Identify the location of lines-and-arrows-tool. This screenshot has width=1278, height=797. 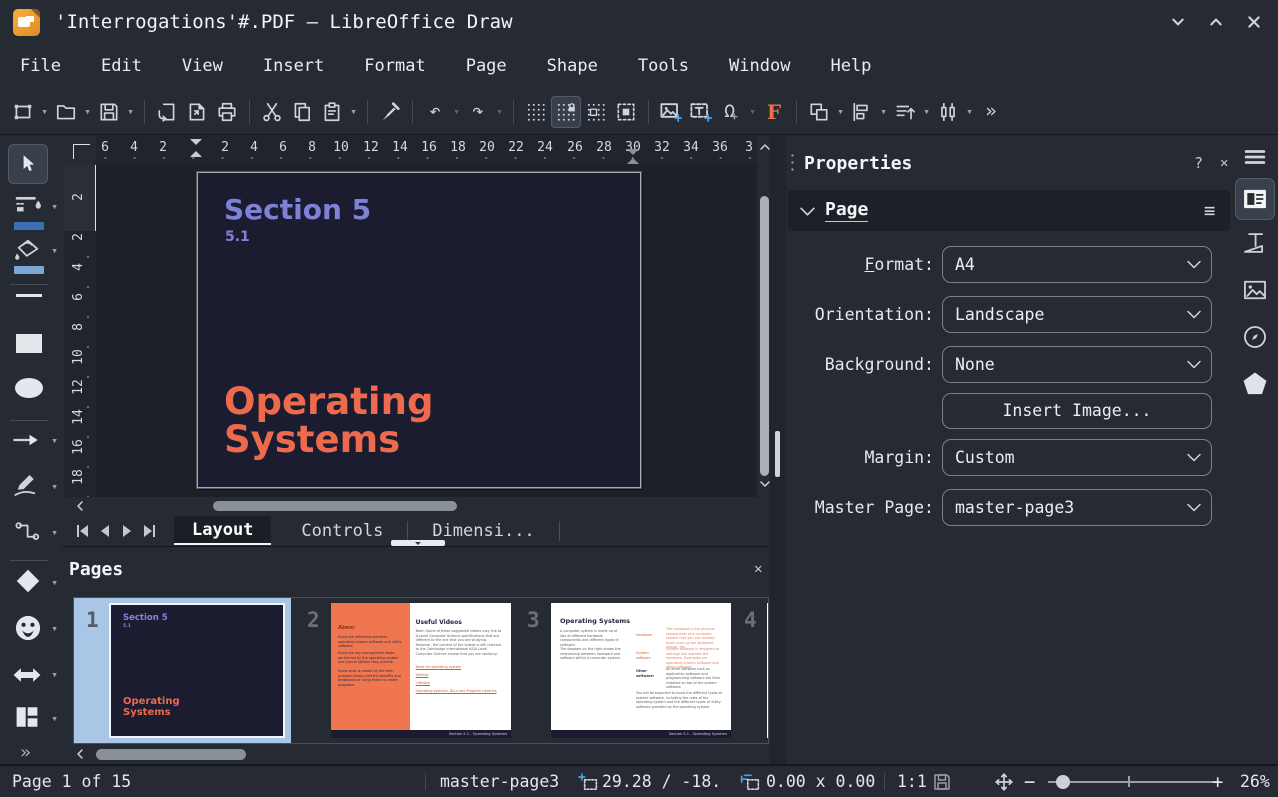
(26, 440).